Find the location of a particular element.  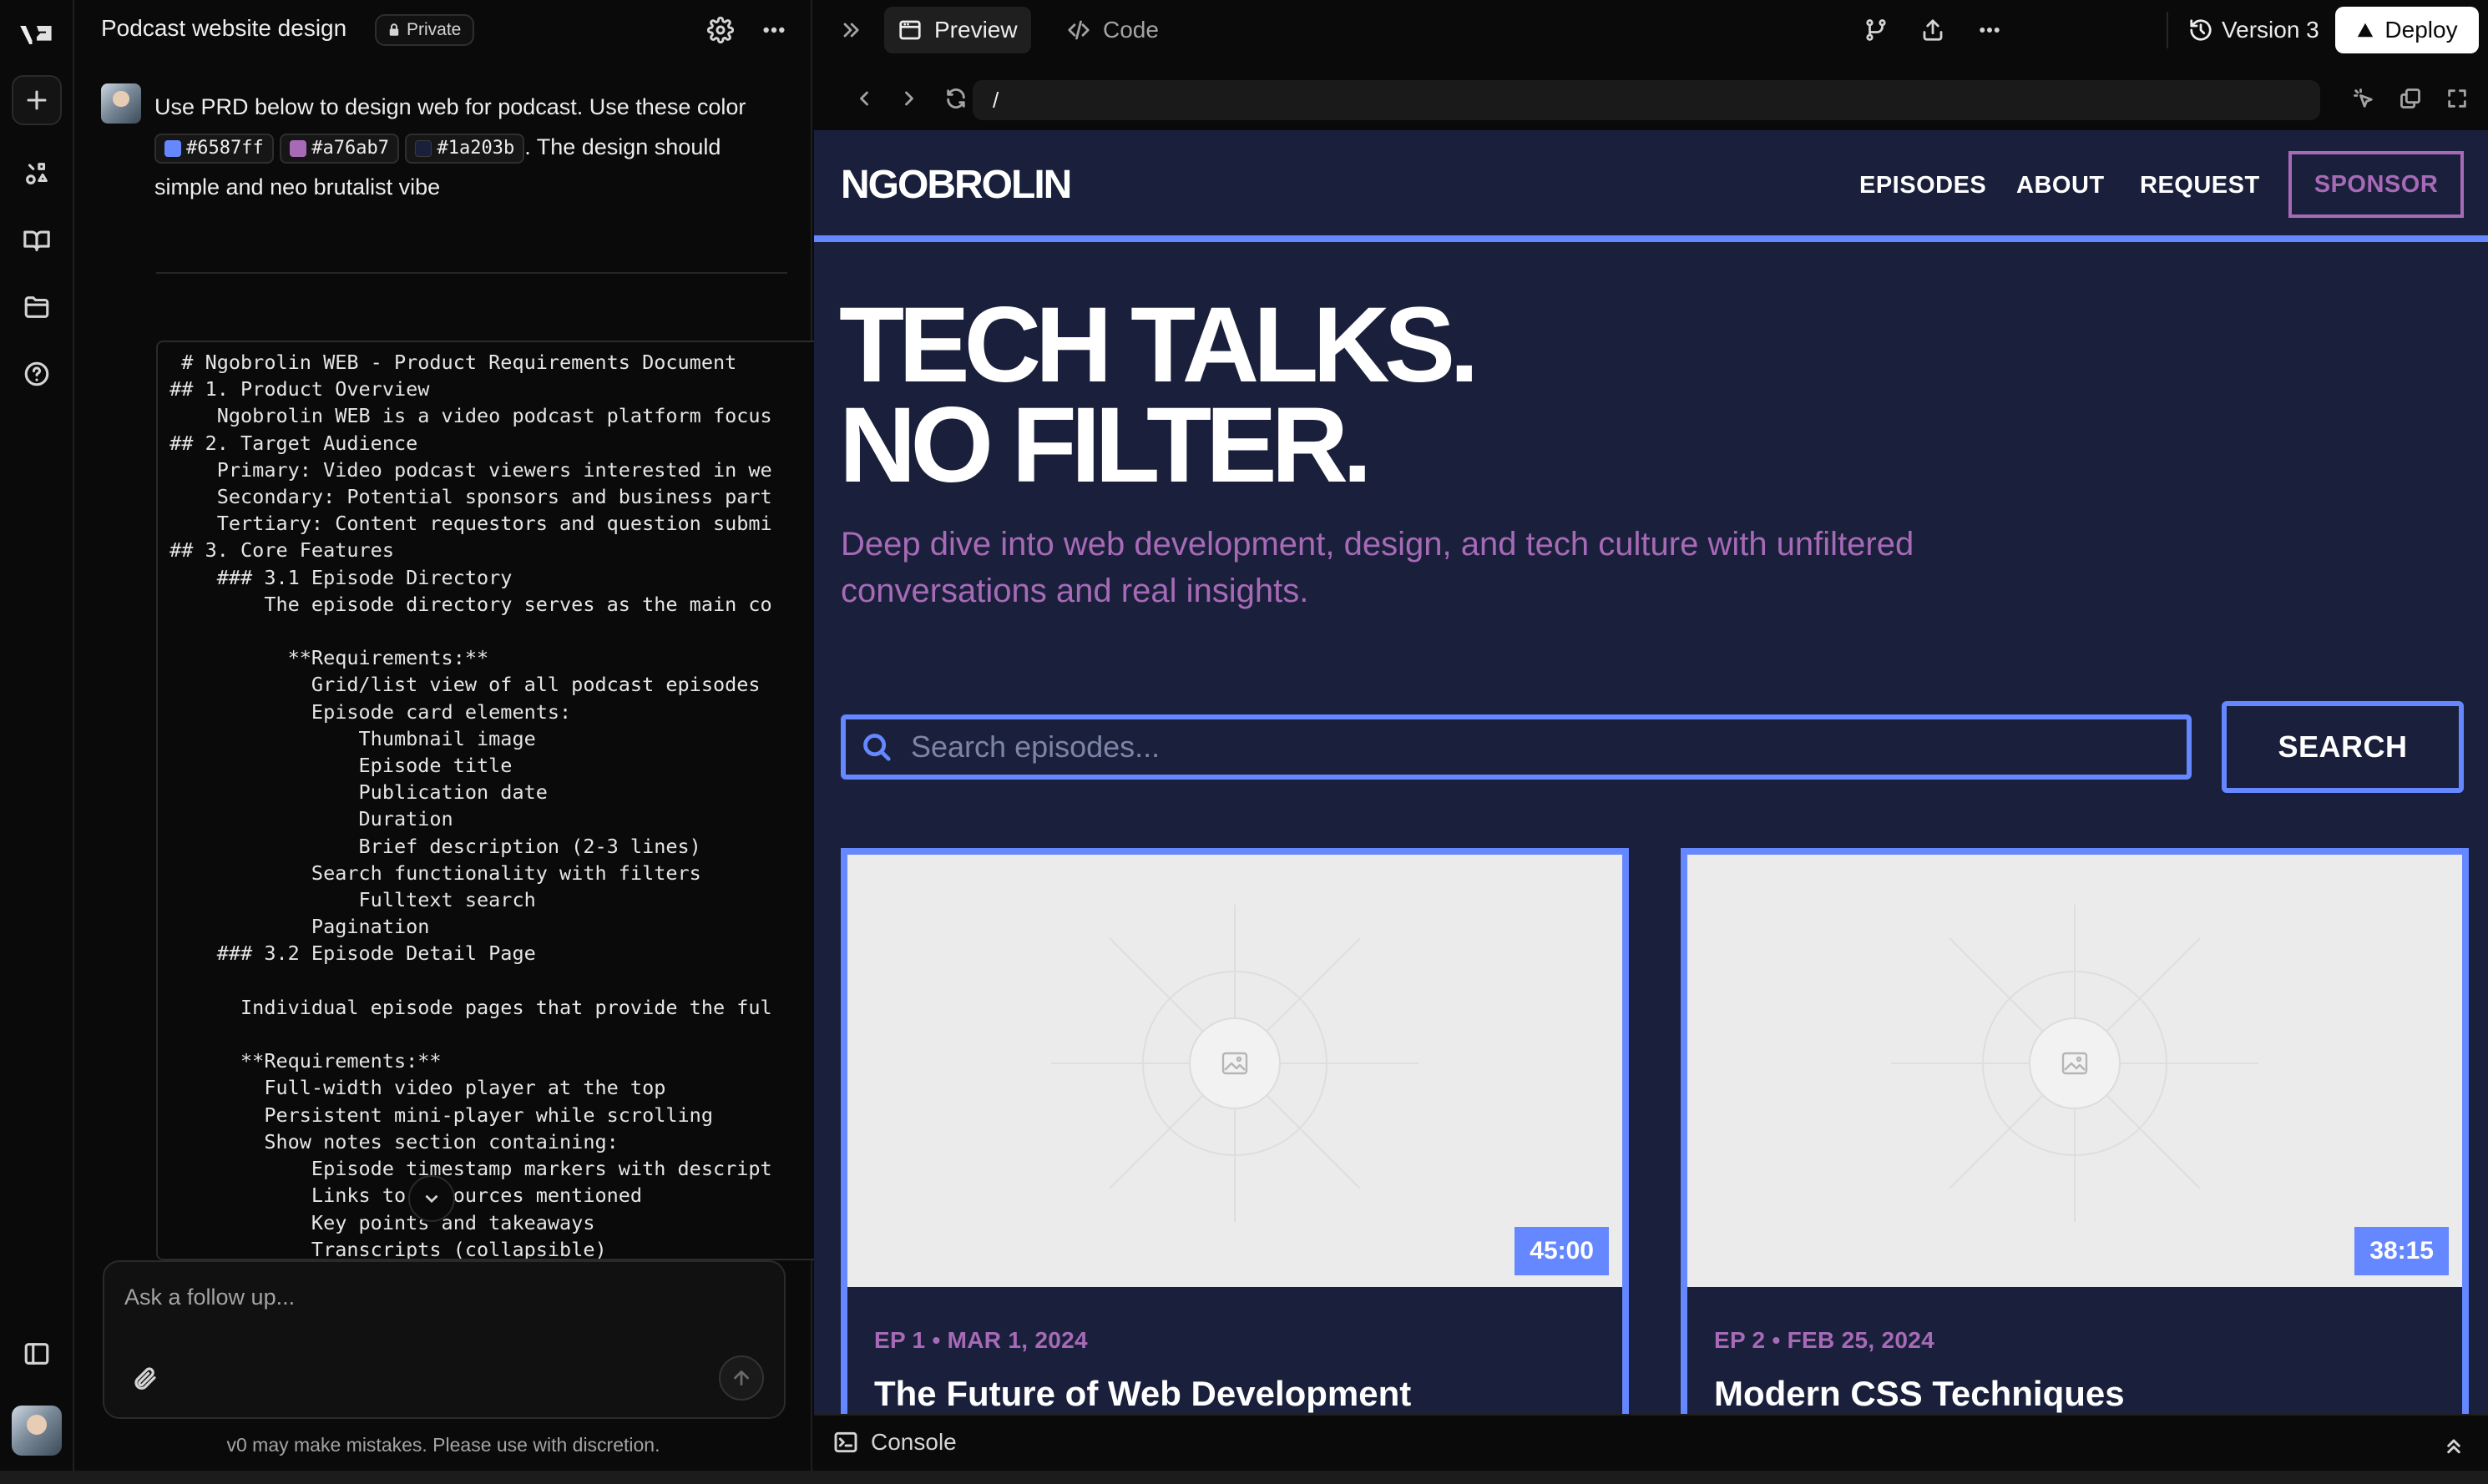

color-swatch is located at coordinates (172, 148).